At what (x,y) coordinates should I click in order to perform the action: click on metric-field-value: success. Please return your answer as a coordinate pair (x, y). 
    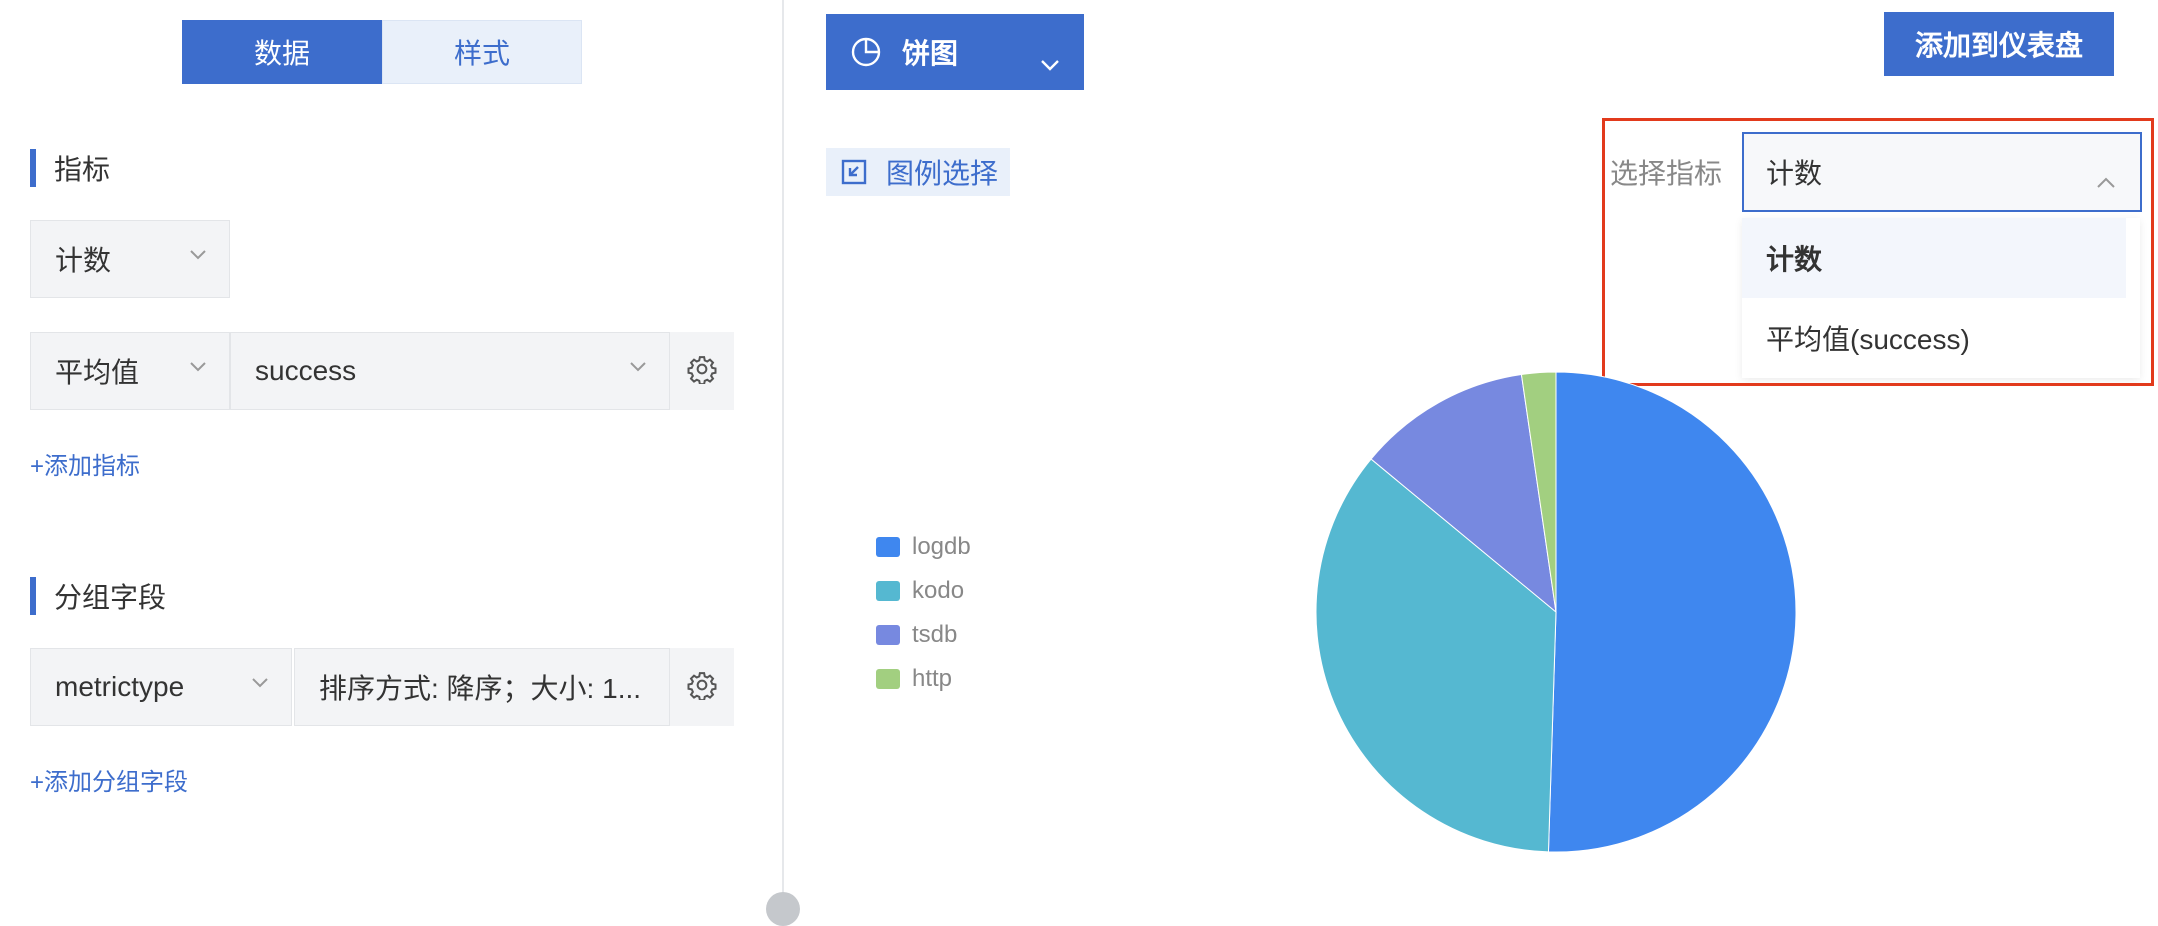
    Looking at the image, I should click on (306, 370).